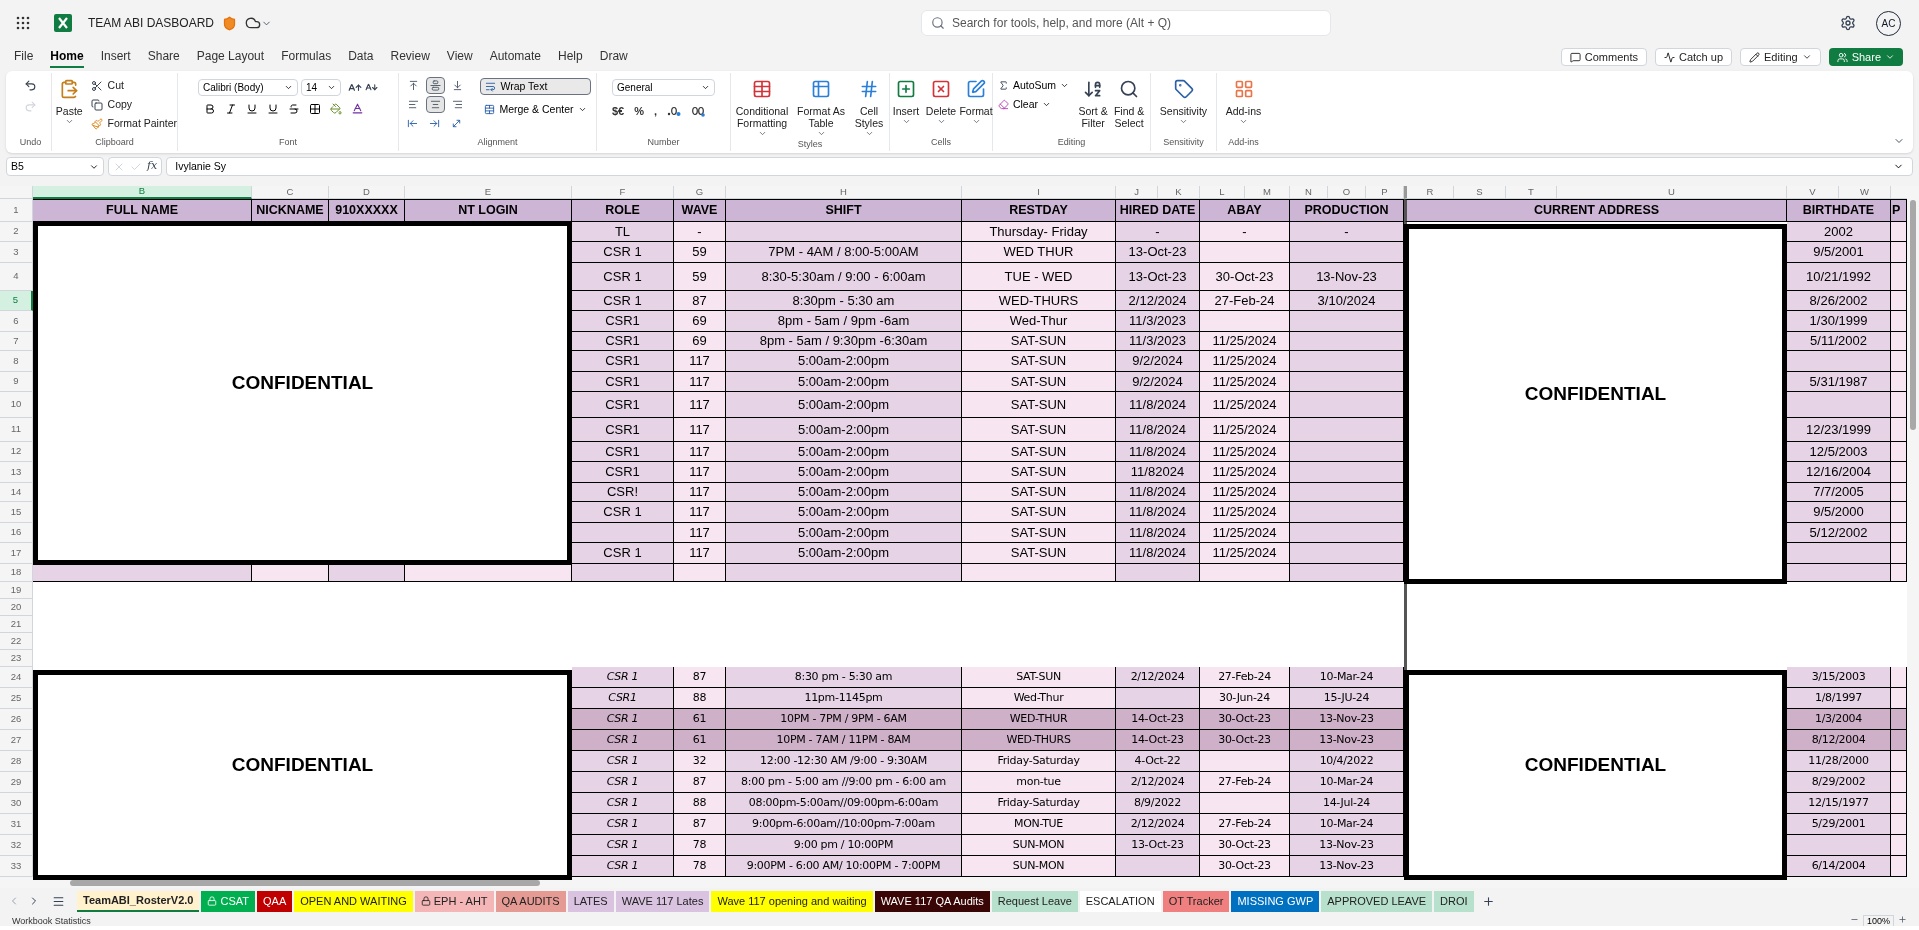 This screenshot has height=930, width=1919. What do you see at coordinates (273, 108) in the screenshot?
I see `double-underline-icon` at bounding box center [273, 108].